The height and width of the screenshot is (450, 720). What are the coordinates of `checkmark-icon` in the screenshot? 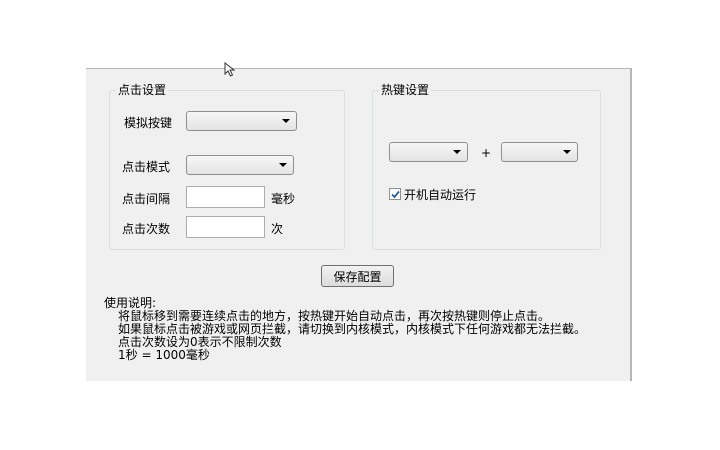 It's located at (395, 194).